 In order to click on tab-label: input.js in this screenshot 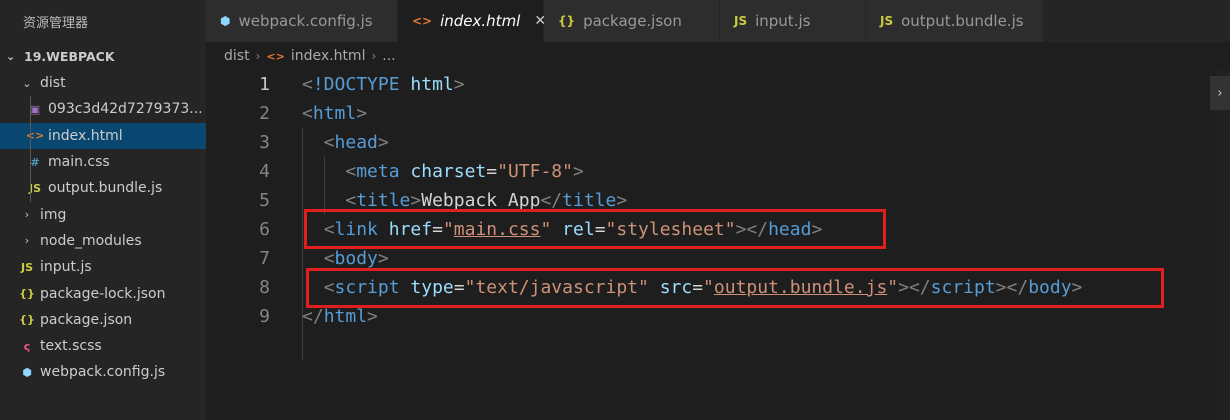, I will do `click(783, 21)`.